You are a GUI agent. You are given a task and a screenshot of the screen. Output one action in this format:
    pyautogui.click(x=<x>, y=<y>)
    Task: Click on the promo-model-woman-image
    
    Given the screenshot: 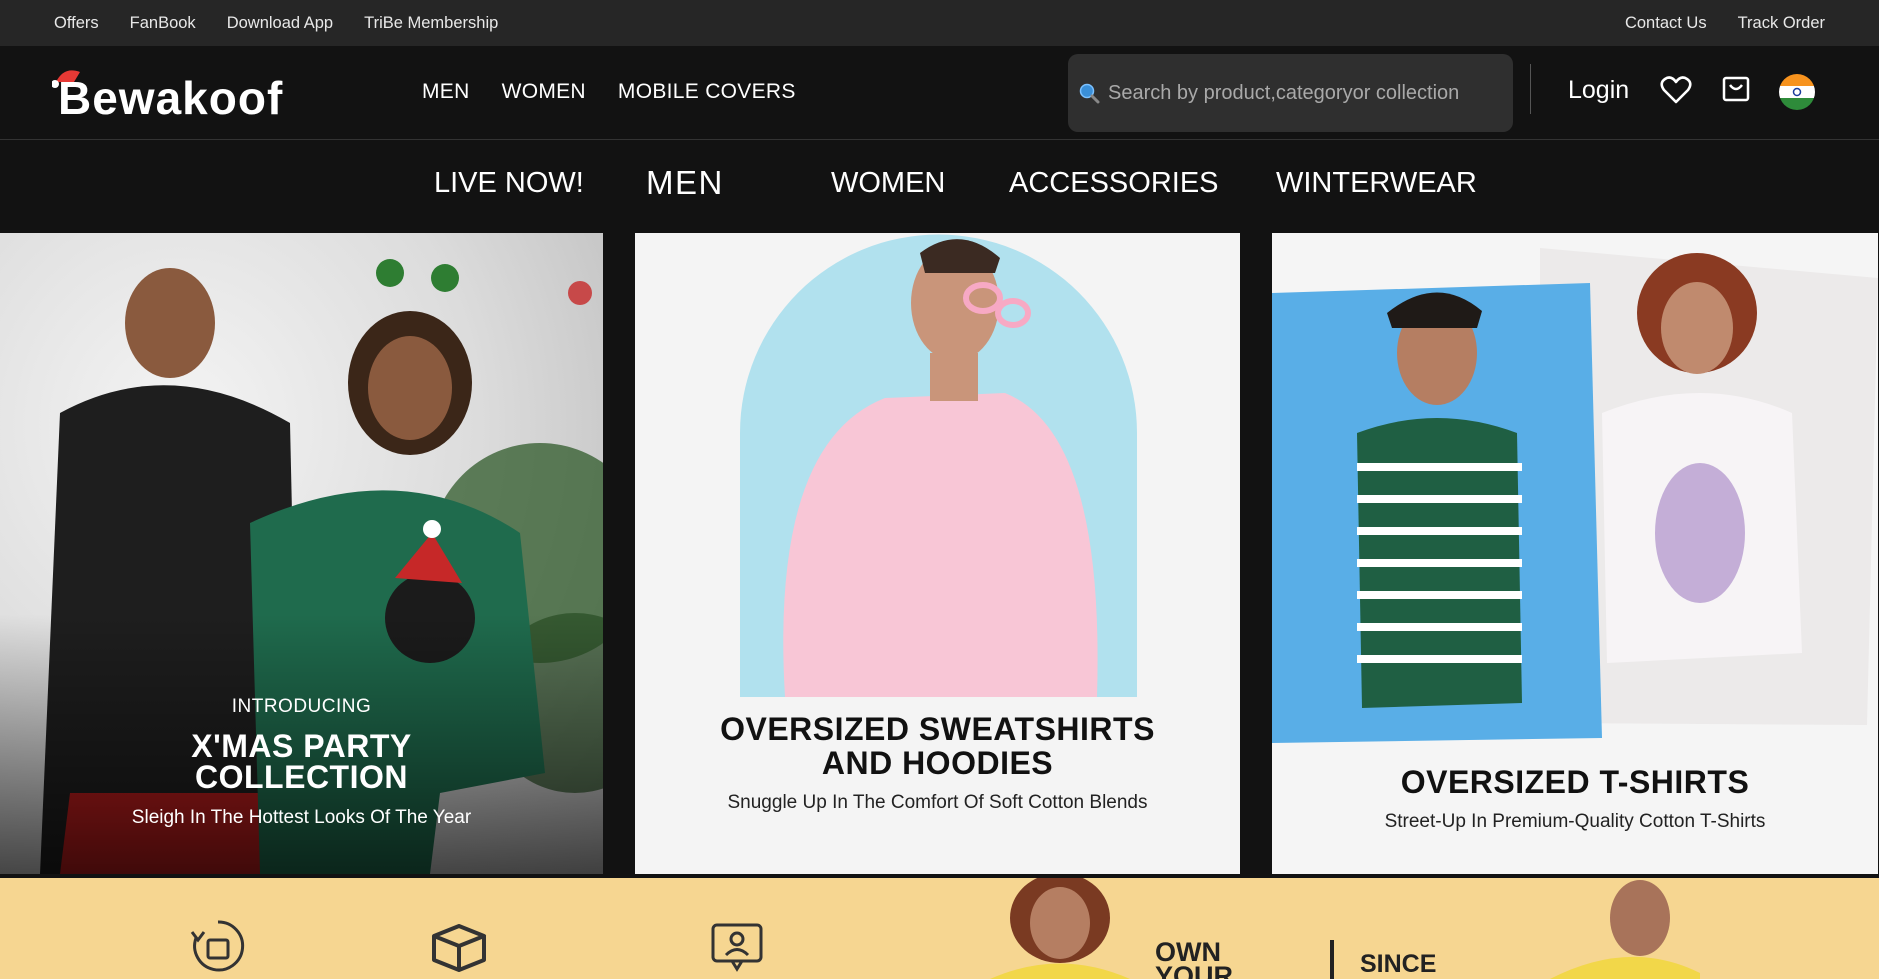 What is the action you would take?
    pyautogui.click(x=1060, y=928)
    